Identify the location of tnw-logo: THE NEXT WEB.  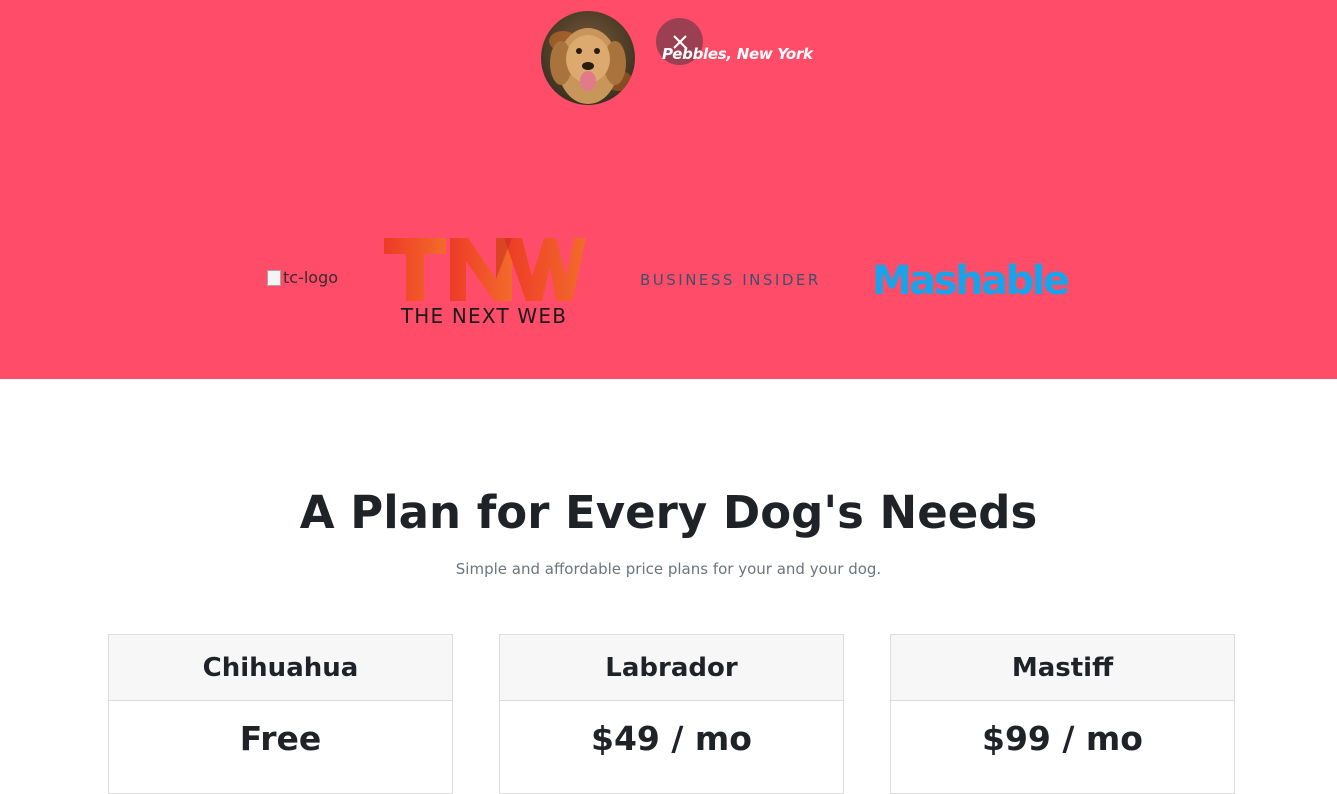
(485, 283).